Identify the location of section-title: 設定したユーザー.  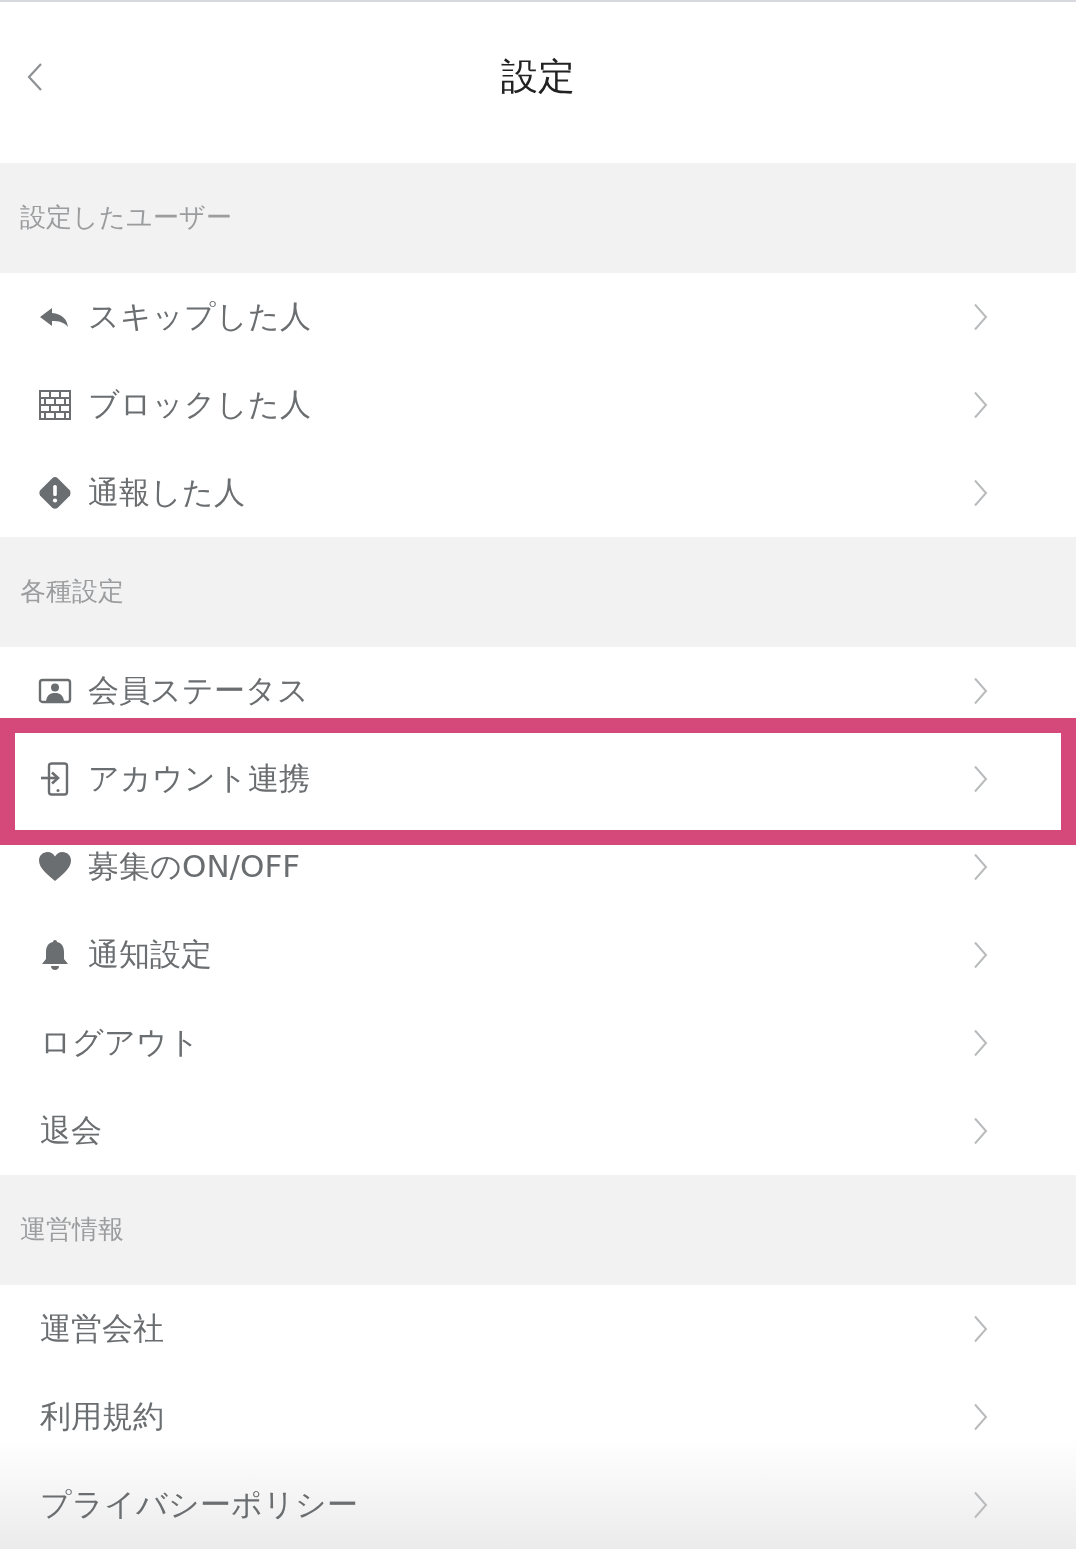
(126, 218).